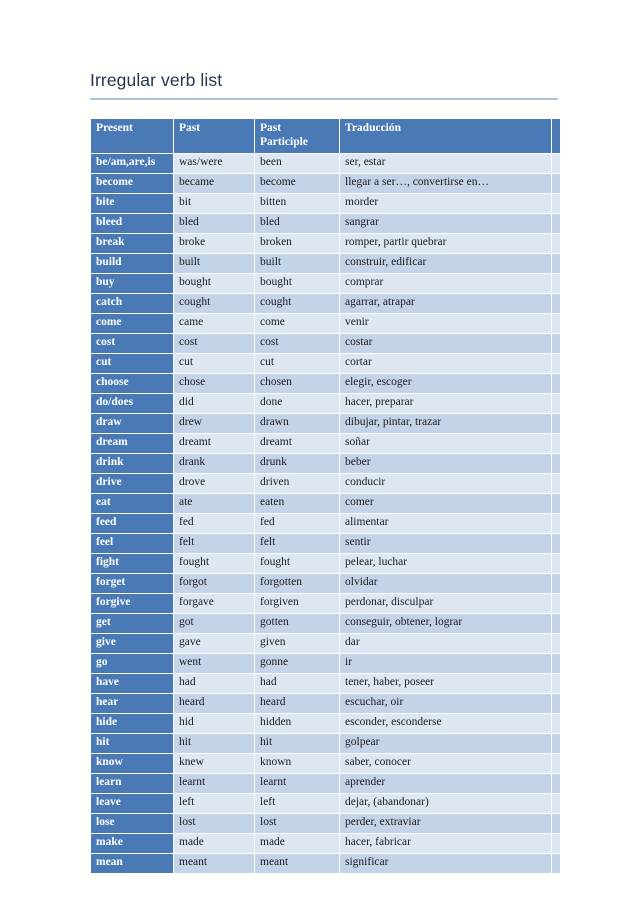 This screenshot has height=903, width=638. What do you see at coordinates (214, 383) in the screenshot?
I see `verb-cell-past: chose` at bounding box center [214, 383].